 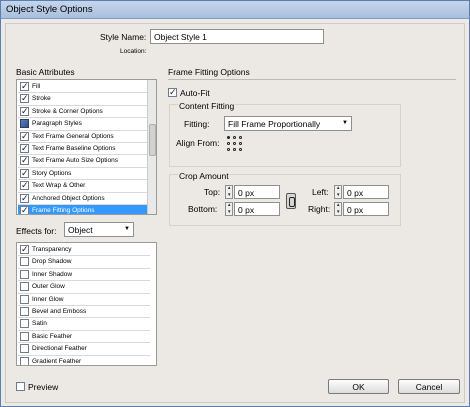 What do you see at coordinates (237, 36) in the screenshot?
I see `style-name-field: Object Style 1` at bounding box center [237, 36].